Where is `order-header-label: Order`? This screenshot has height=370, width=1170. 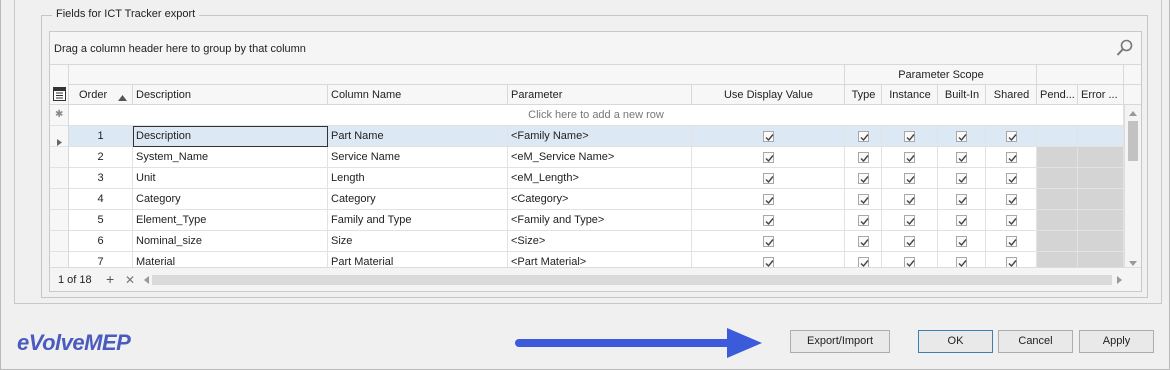 order-header-label: Order is located at coordinates (93, 95).